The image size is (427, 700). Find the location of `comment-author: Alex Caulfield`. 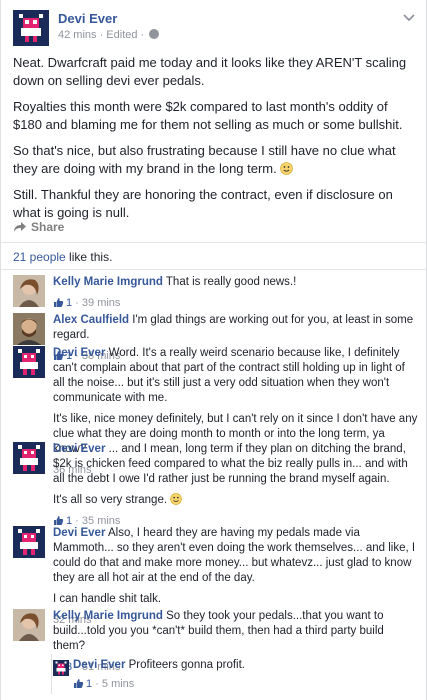

comment-author: Alex Caulfield is located at coordinates (91, 320).